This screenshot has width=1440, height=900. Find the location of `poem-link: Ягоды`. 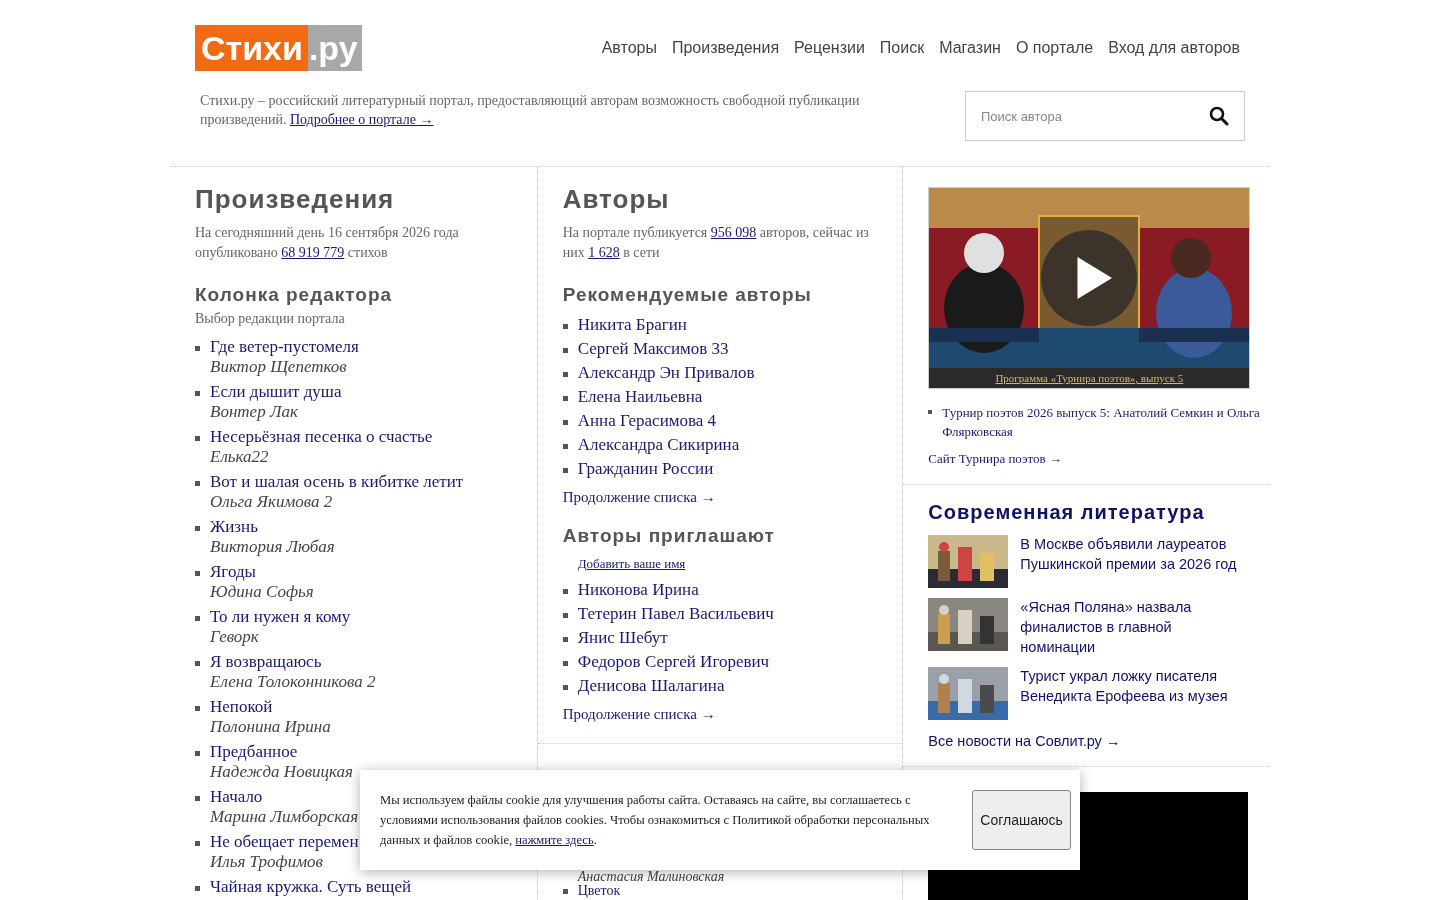

poem-link: Ягоды is located at coordinates (262, 572).